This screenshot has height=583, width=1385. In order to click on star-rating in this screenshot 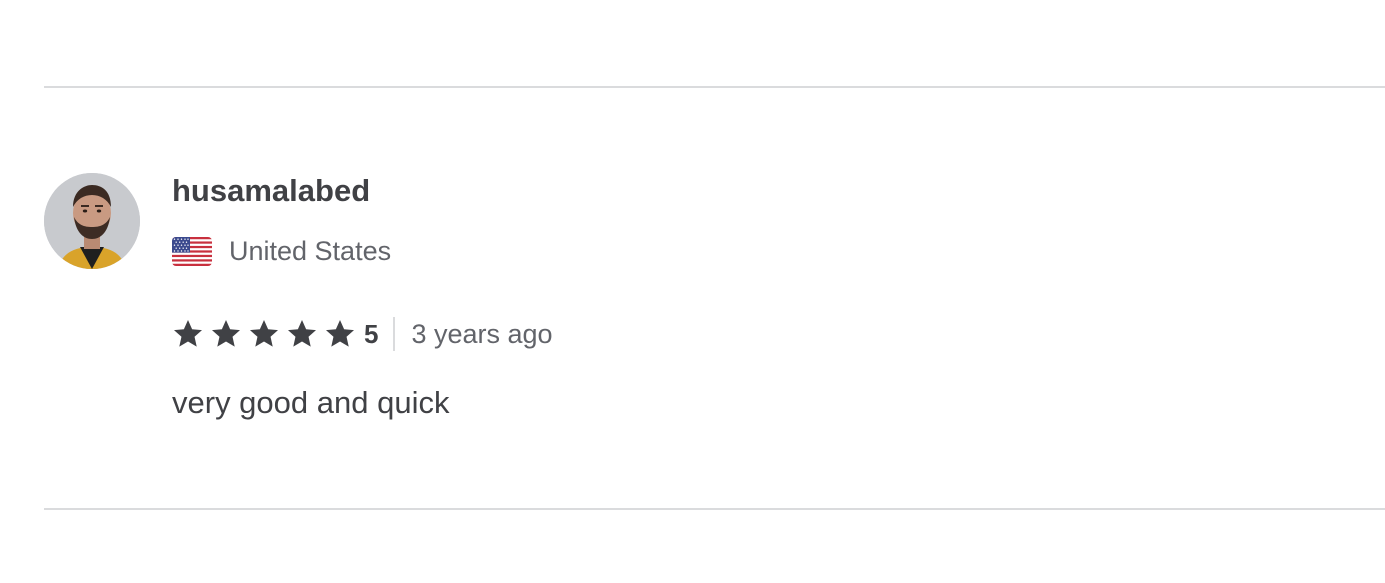, I will do `click(264, 334)`.